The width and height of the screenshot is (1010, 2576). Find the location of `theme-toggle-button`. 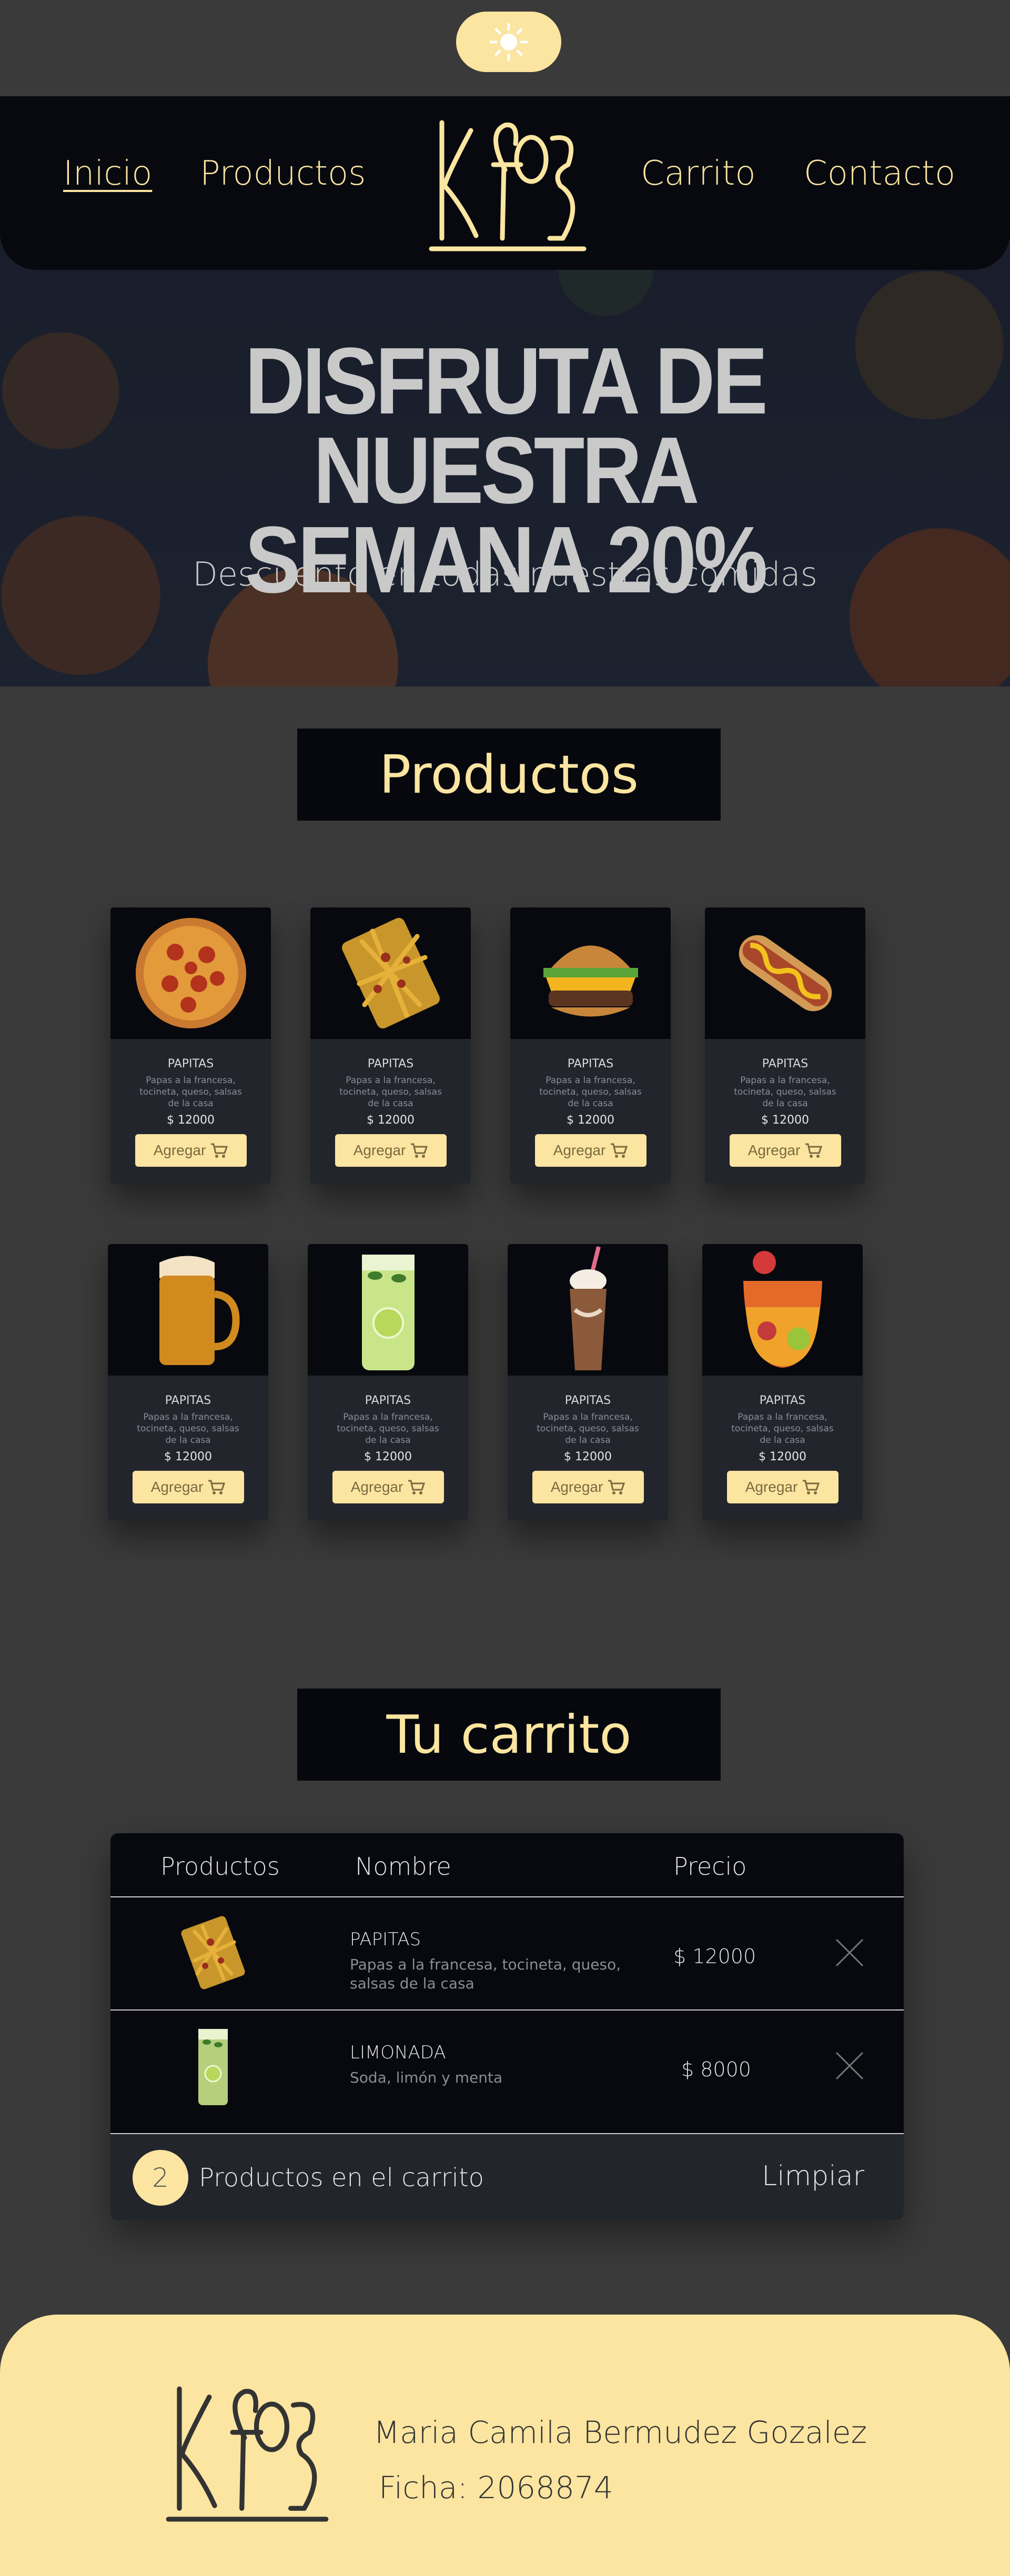

theme-toggle-button is located at coordinates (508, 42).